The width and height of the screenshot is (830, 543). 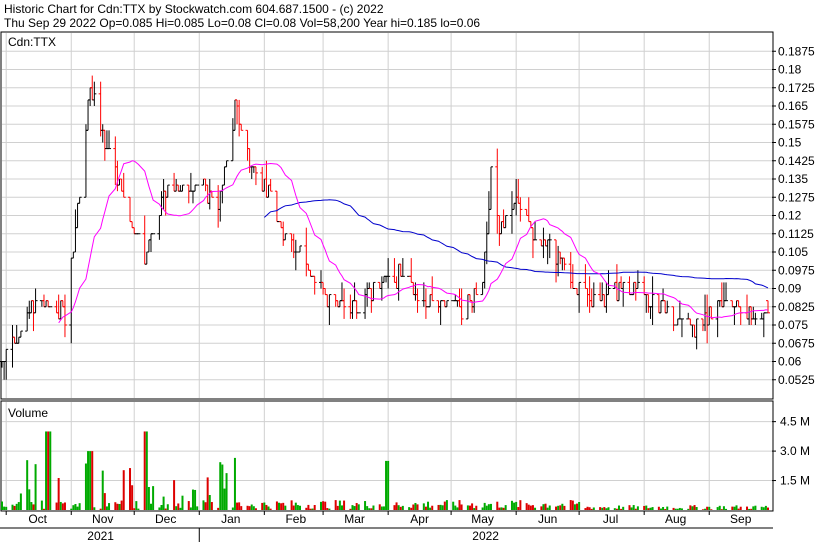 What do you see at coordinates (796, 234) in the screenshot?
I see `price-tick-label: 0.1125` at bounding box center [796, 234].